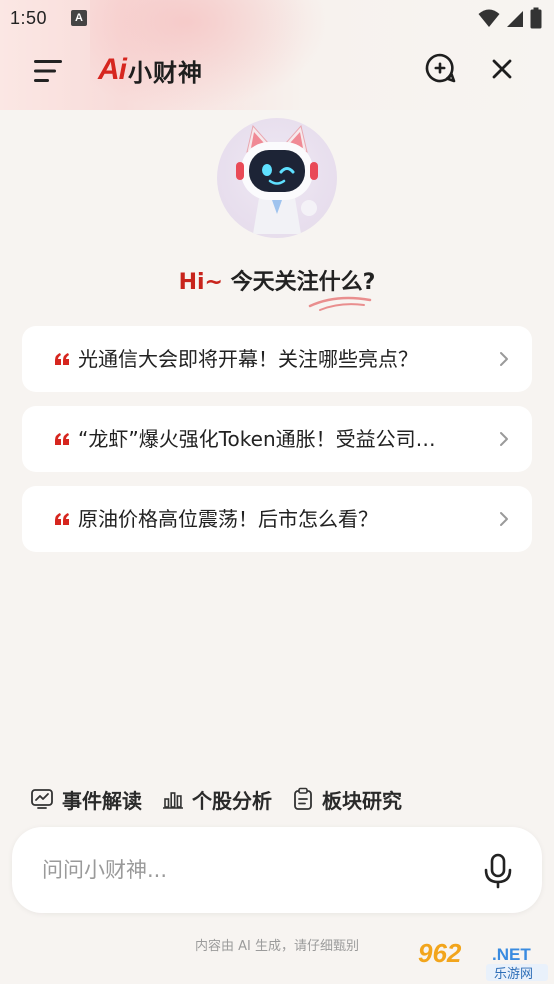 Image resolution: width=554 pixels, height=984 pixels. Describe the element at coordinates (79, 18) in the screenshot. I see `notification-icon: A` at that location.